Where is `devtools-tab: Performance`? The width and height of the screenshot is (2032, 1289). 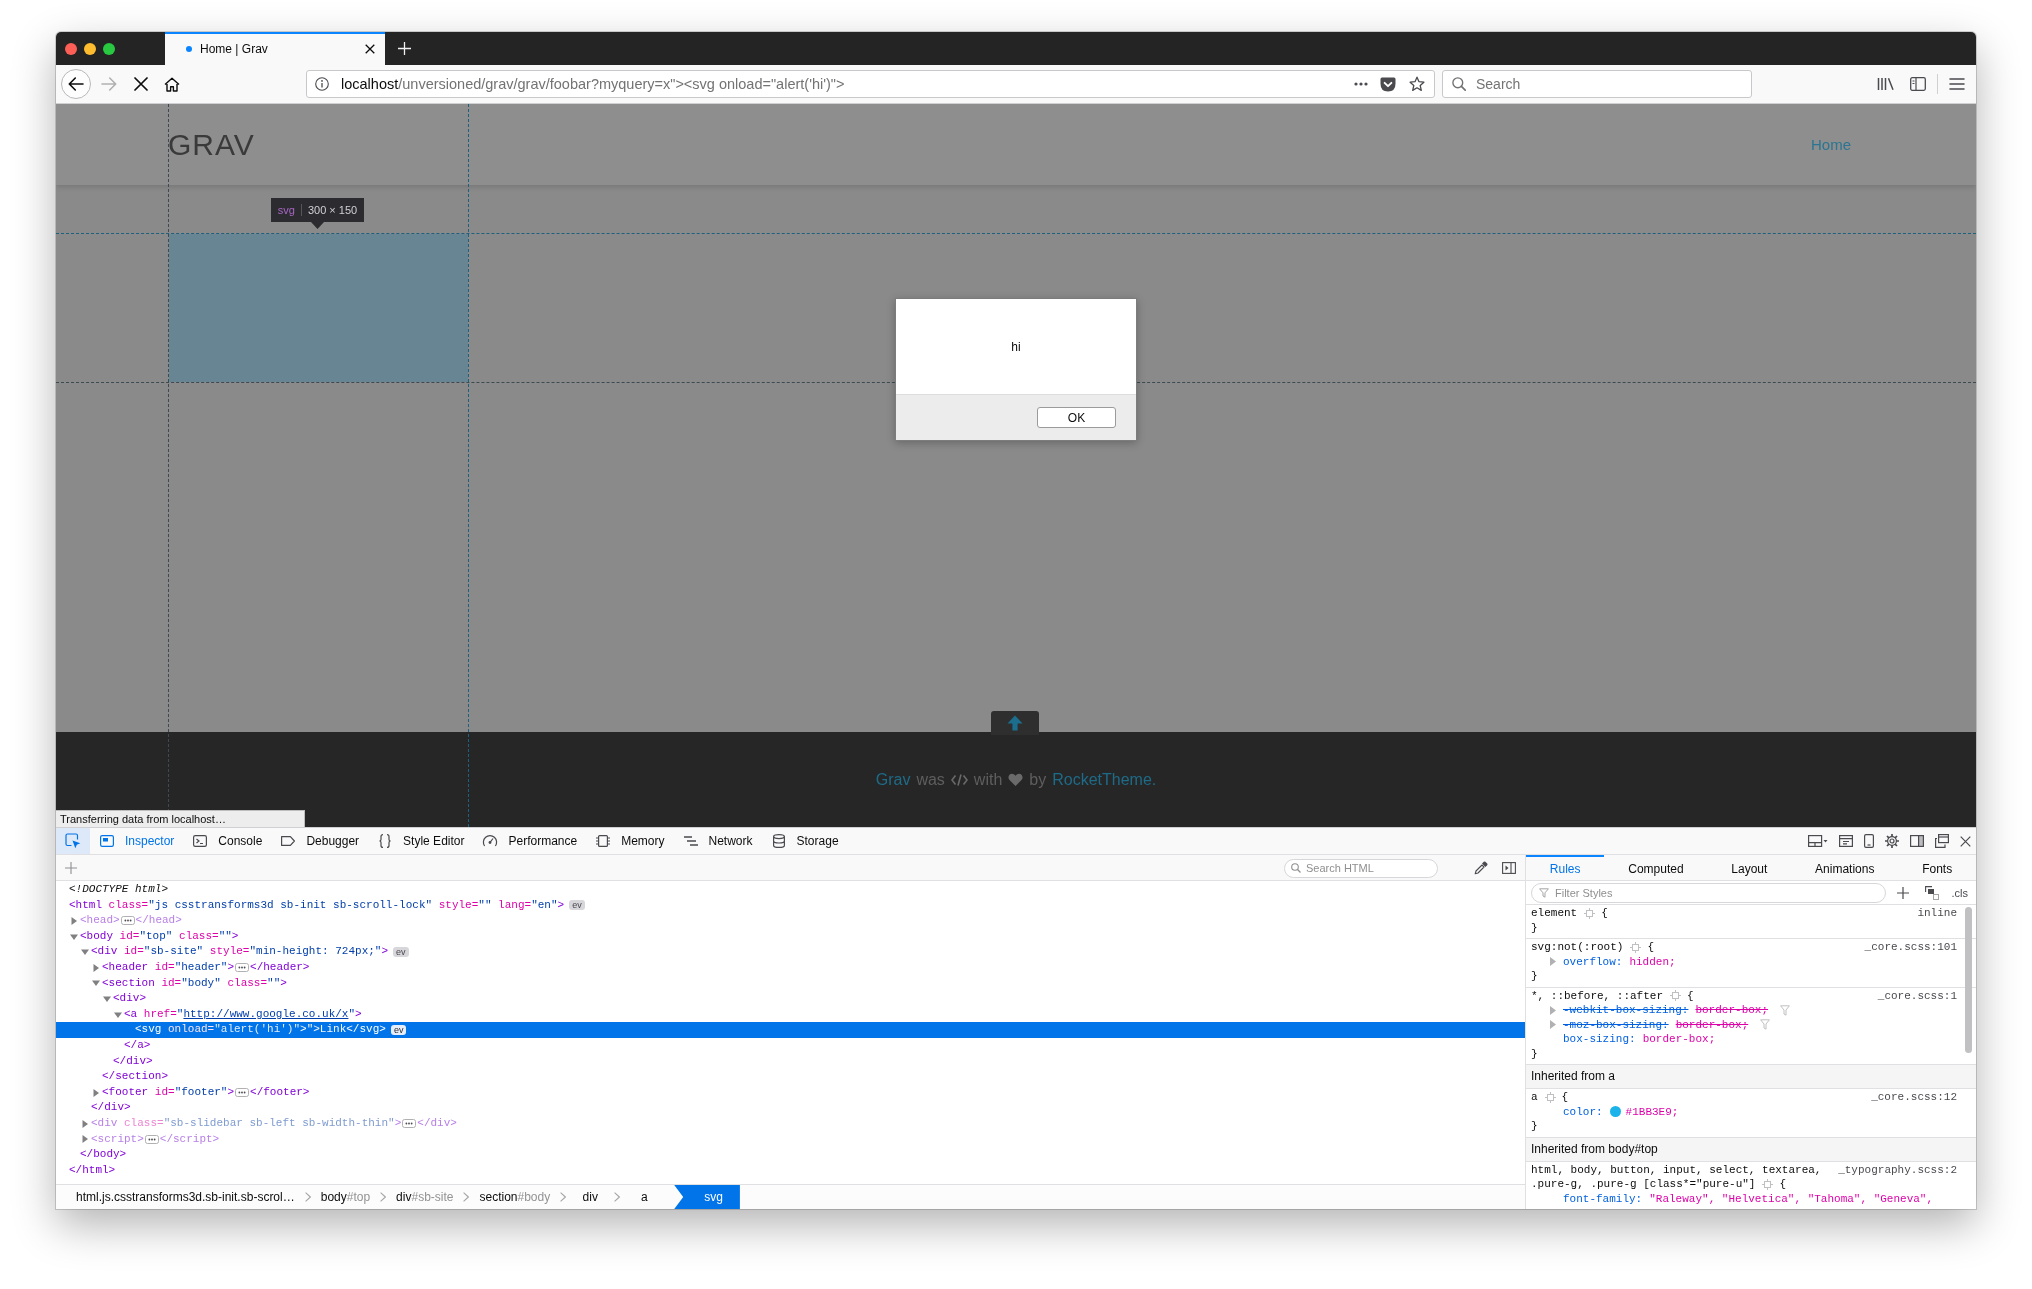 devtools-tab: Performance is located at coordinates (530, 841).